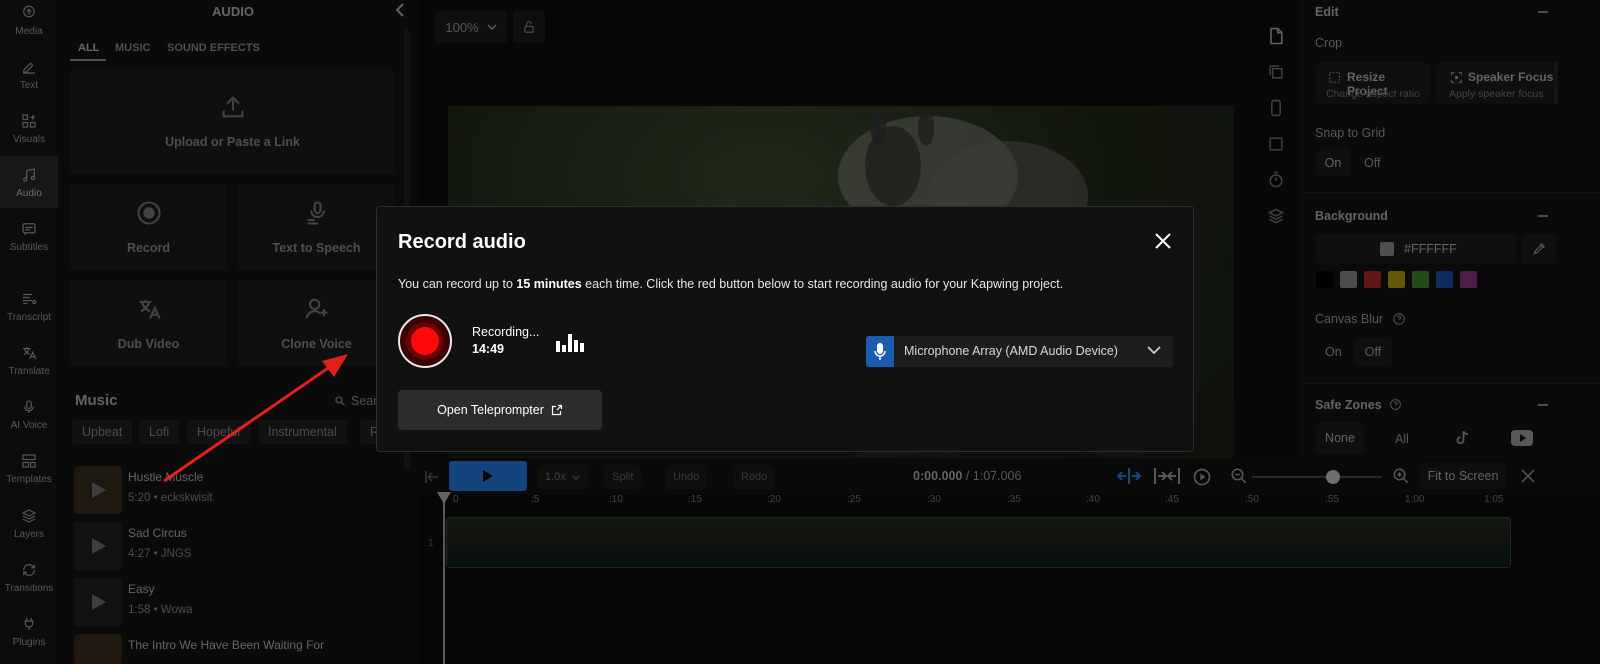 This screenshot has width=1600, height=664. Describe the element at coordinates (457, 284) in the screenshot. I see `desc-text: You can record up to` at that location.